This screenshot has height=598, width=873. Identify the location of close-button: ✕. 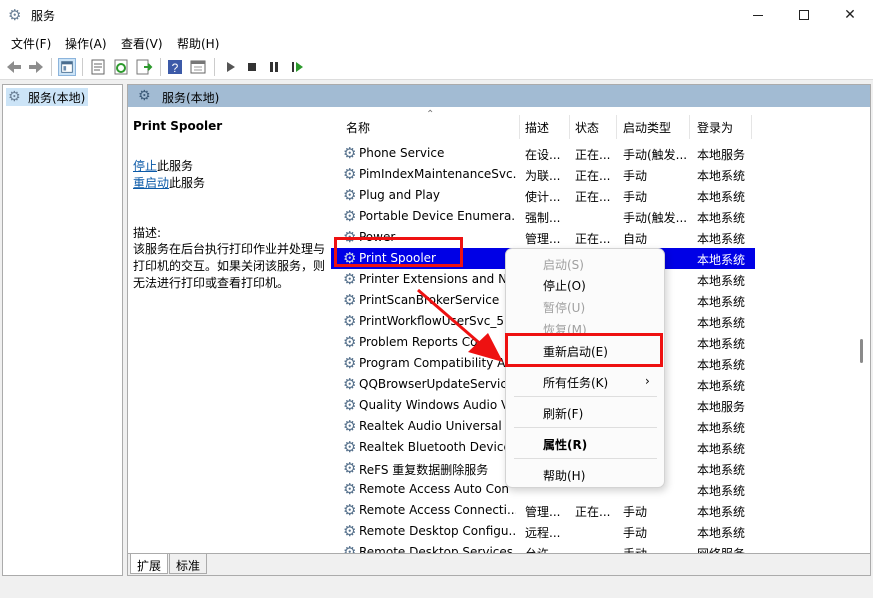
(850, 15).